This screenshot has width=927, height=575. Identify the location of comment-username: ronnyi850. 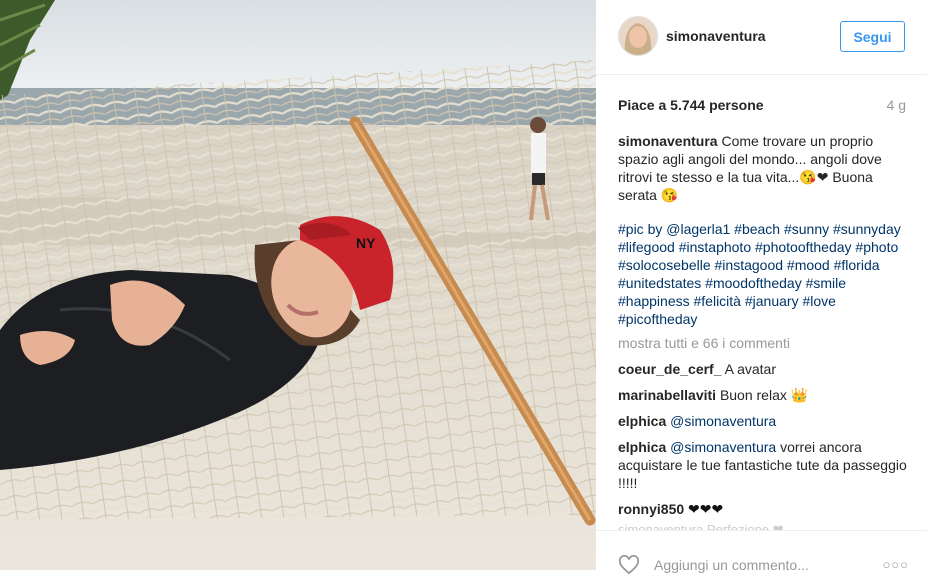
(651, 509).